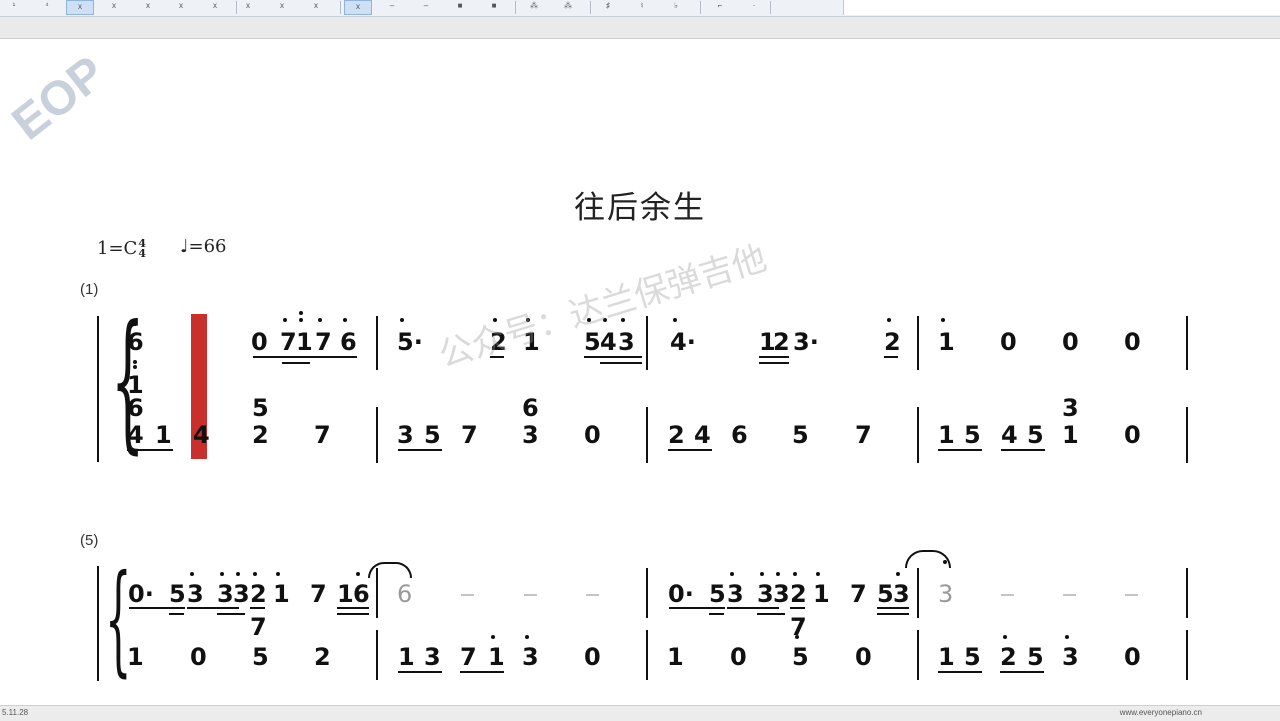  I want to click on measure-number-5: (5), so click(89, 540).